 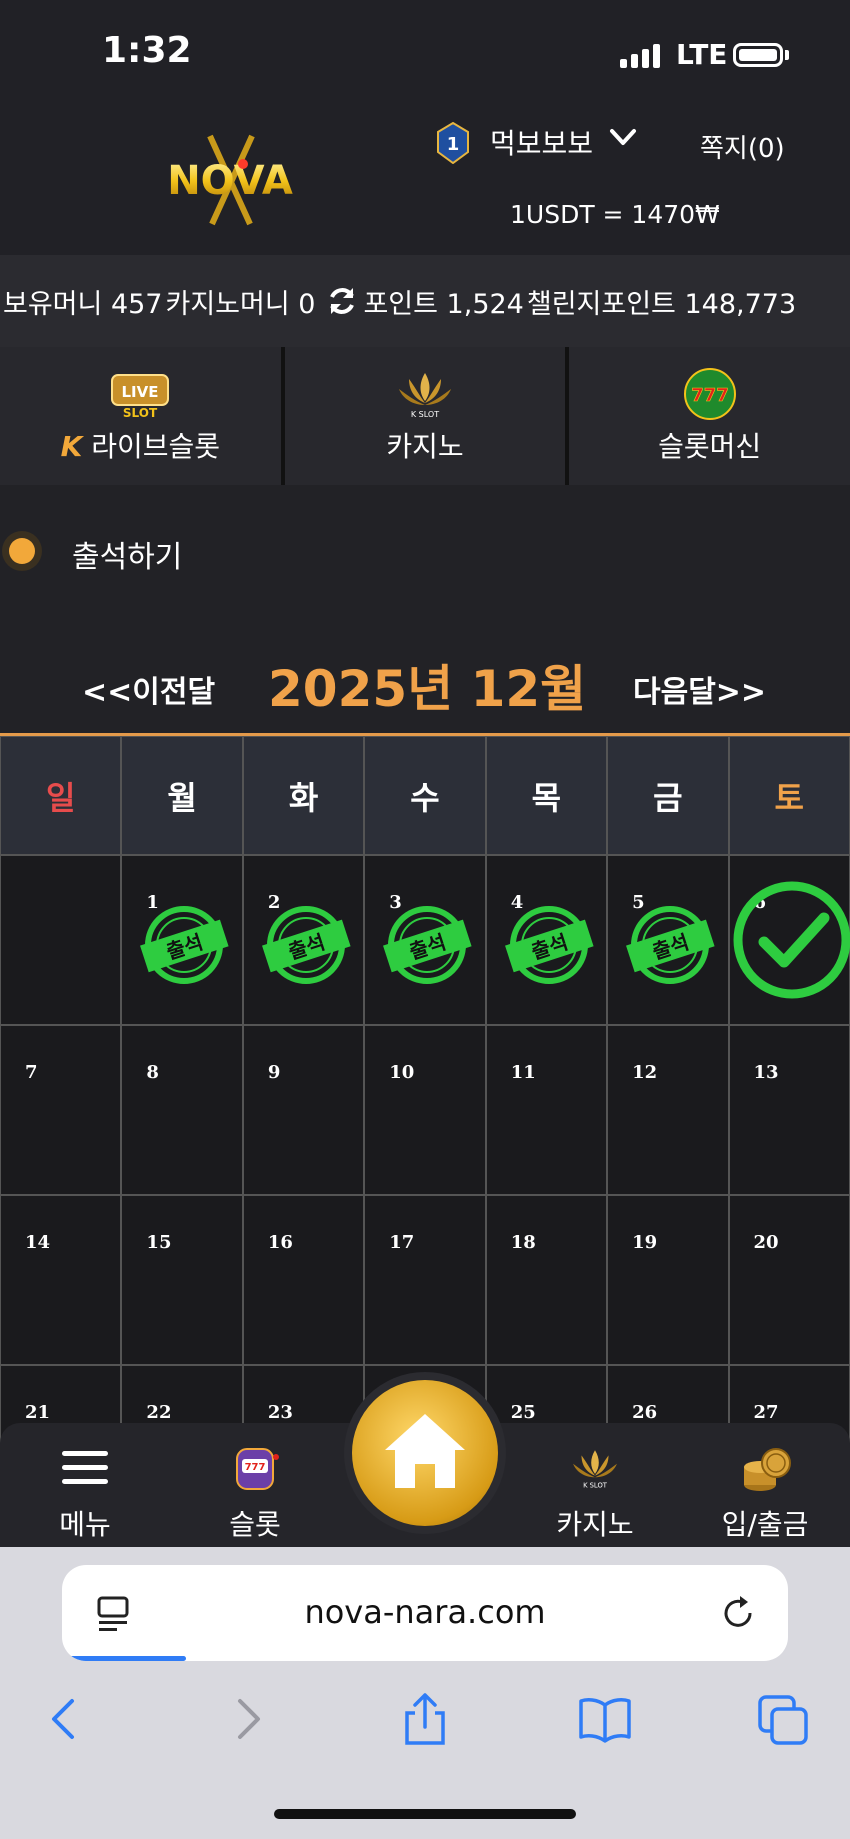 I want to click on today-check-icon, so click(x=791, y=940).